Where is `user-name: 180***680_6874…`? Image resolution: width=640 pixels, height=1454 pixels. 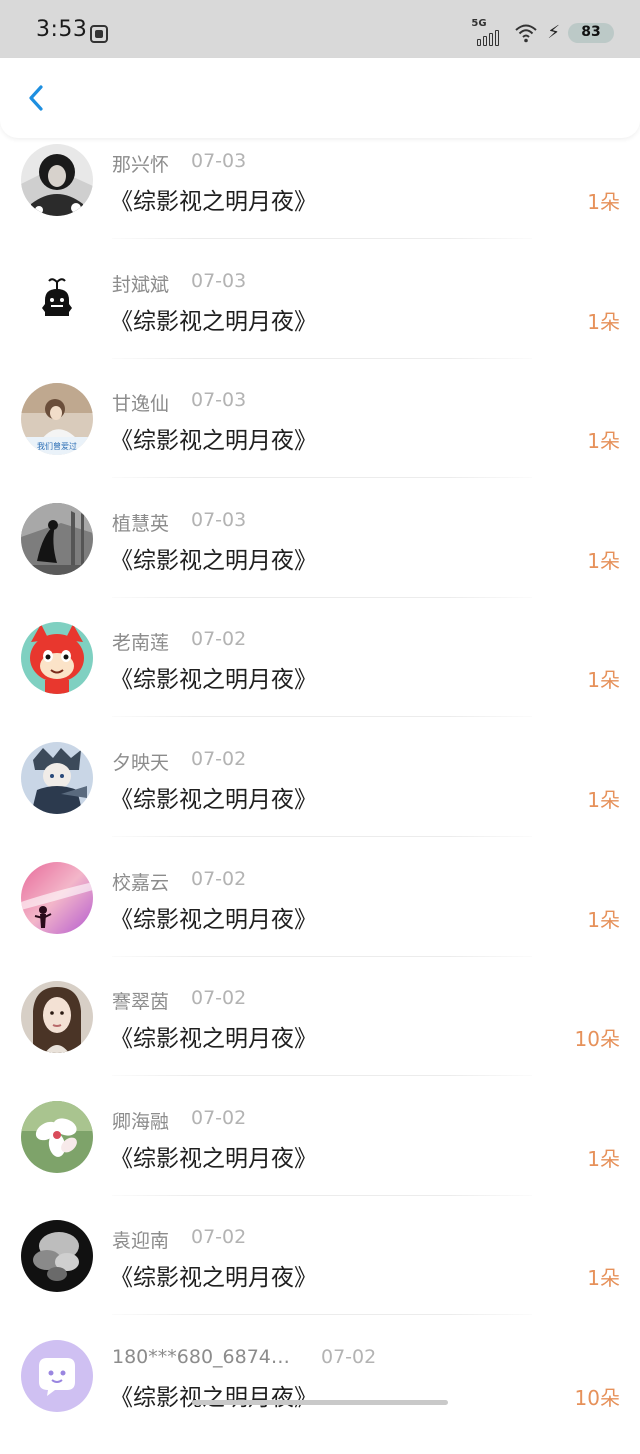
user-name: 180***680_6874… is located at coordinates (201, 1356).